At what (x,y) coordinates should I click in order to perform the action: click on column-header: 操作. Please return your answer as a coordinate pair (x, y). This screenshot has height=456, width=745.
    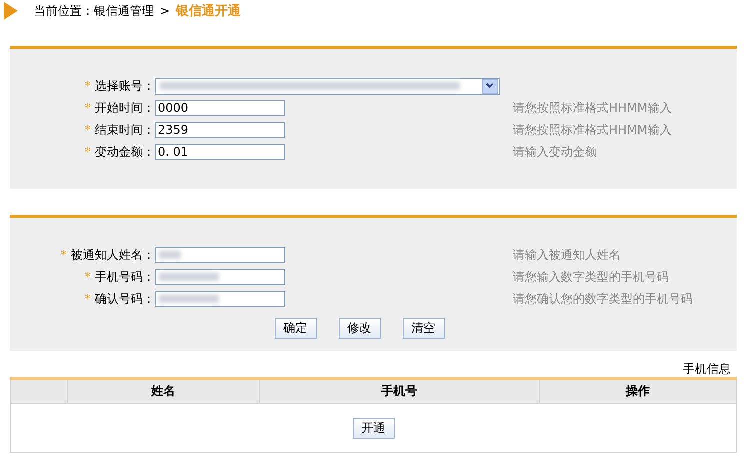
    Looking at the image, I should click on (638, 391).